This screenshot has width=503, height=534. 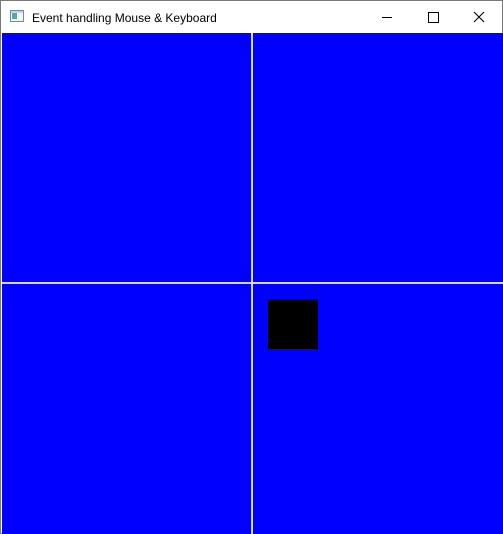 I want to click on title-bar: Event handling Mouse & Keyboard, so click(x=251, y=17).